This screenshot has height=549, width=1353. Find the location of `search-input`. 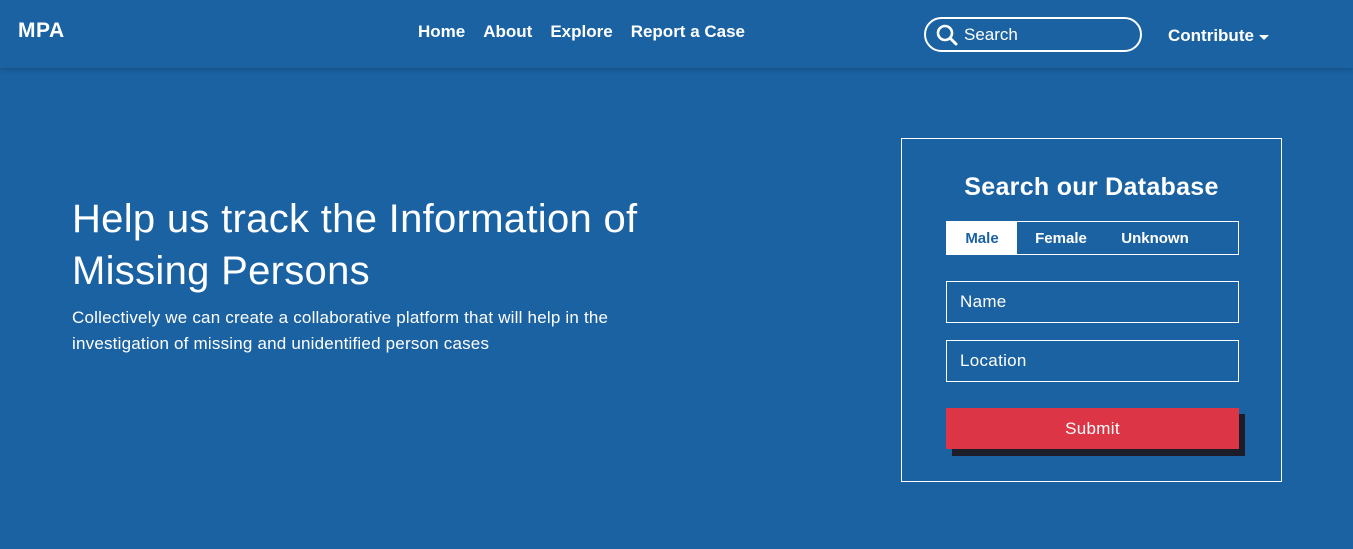

search-input is located at coordinates (1049, 34).